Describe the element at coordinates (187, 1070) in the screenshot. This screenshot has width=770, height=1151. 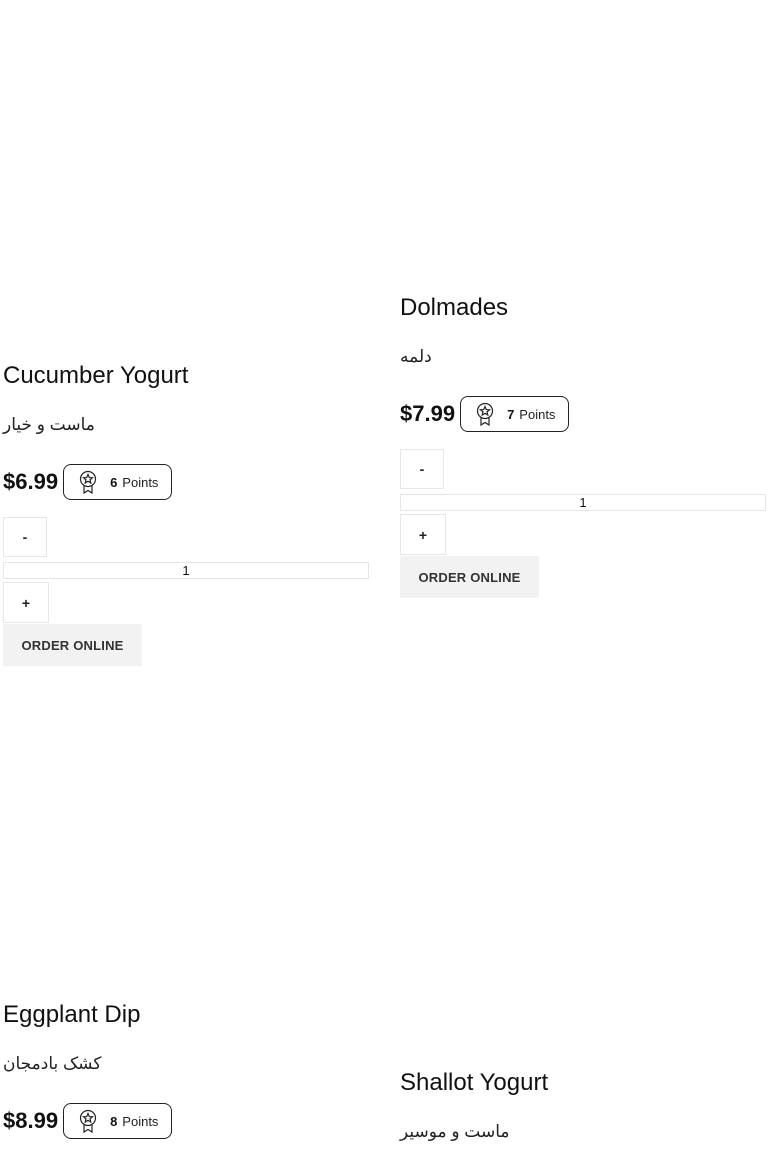
I see `product-card-eggplant-dip: Eggplant Dip کشک بادمجان $8.99 8 Points` at that location.